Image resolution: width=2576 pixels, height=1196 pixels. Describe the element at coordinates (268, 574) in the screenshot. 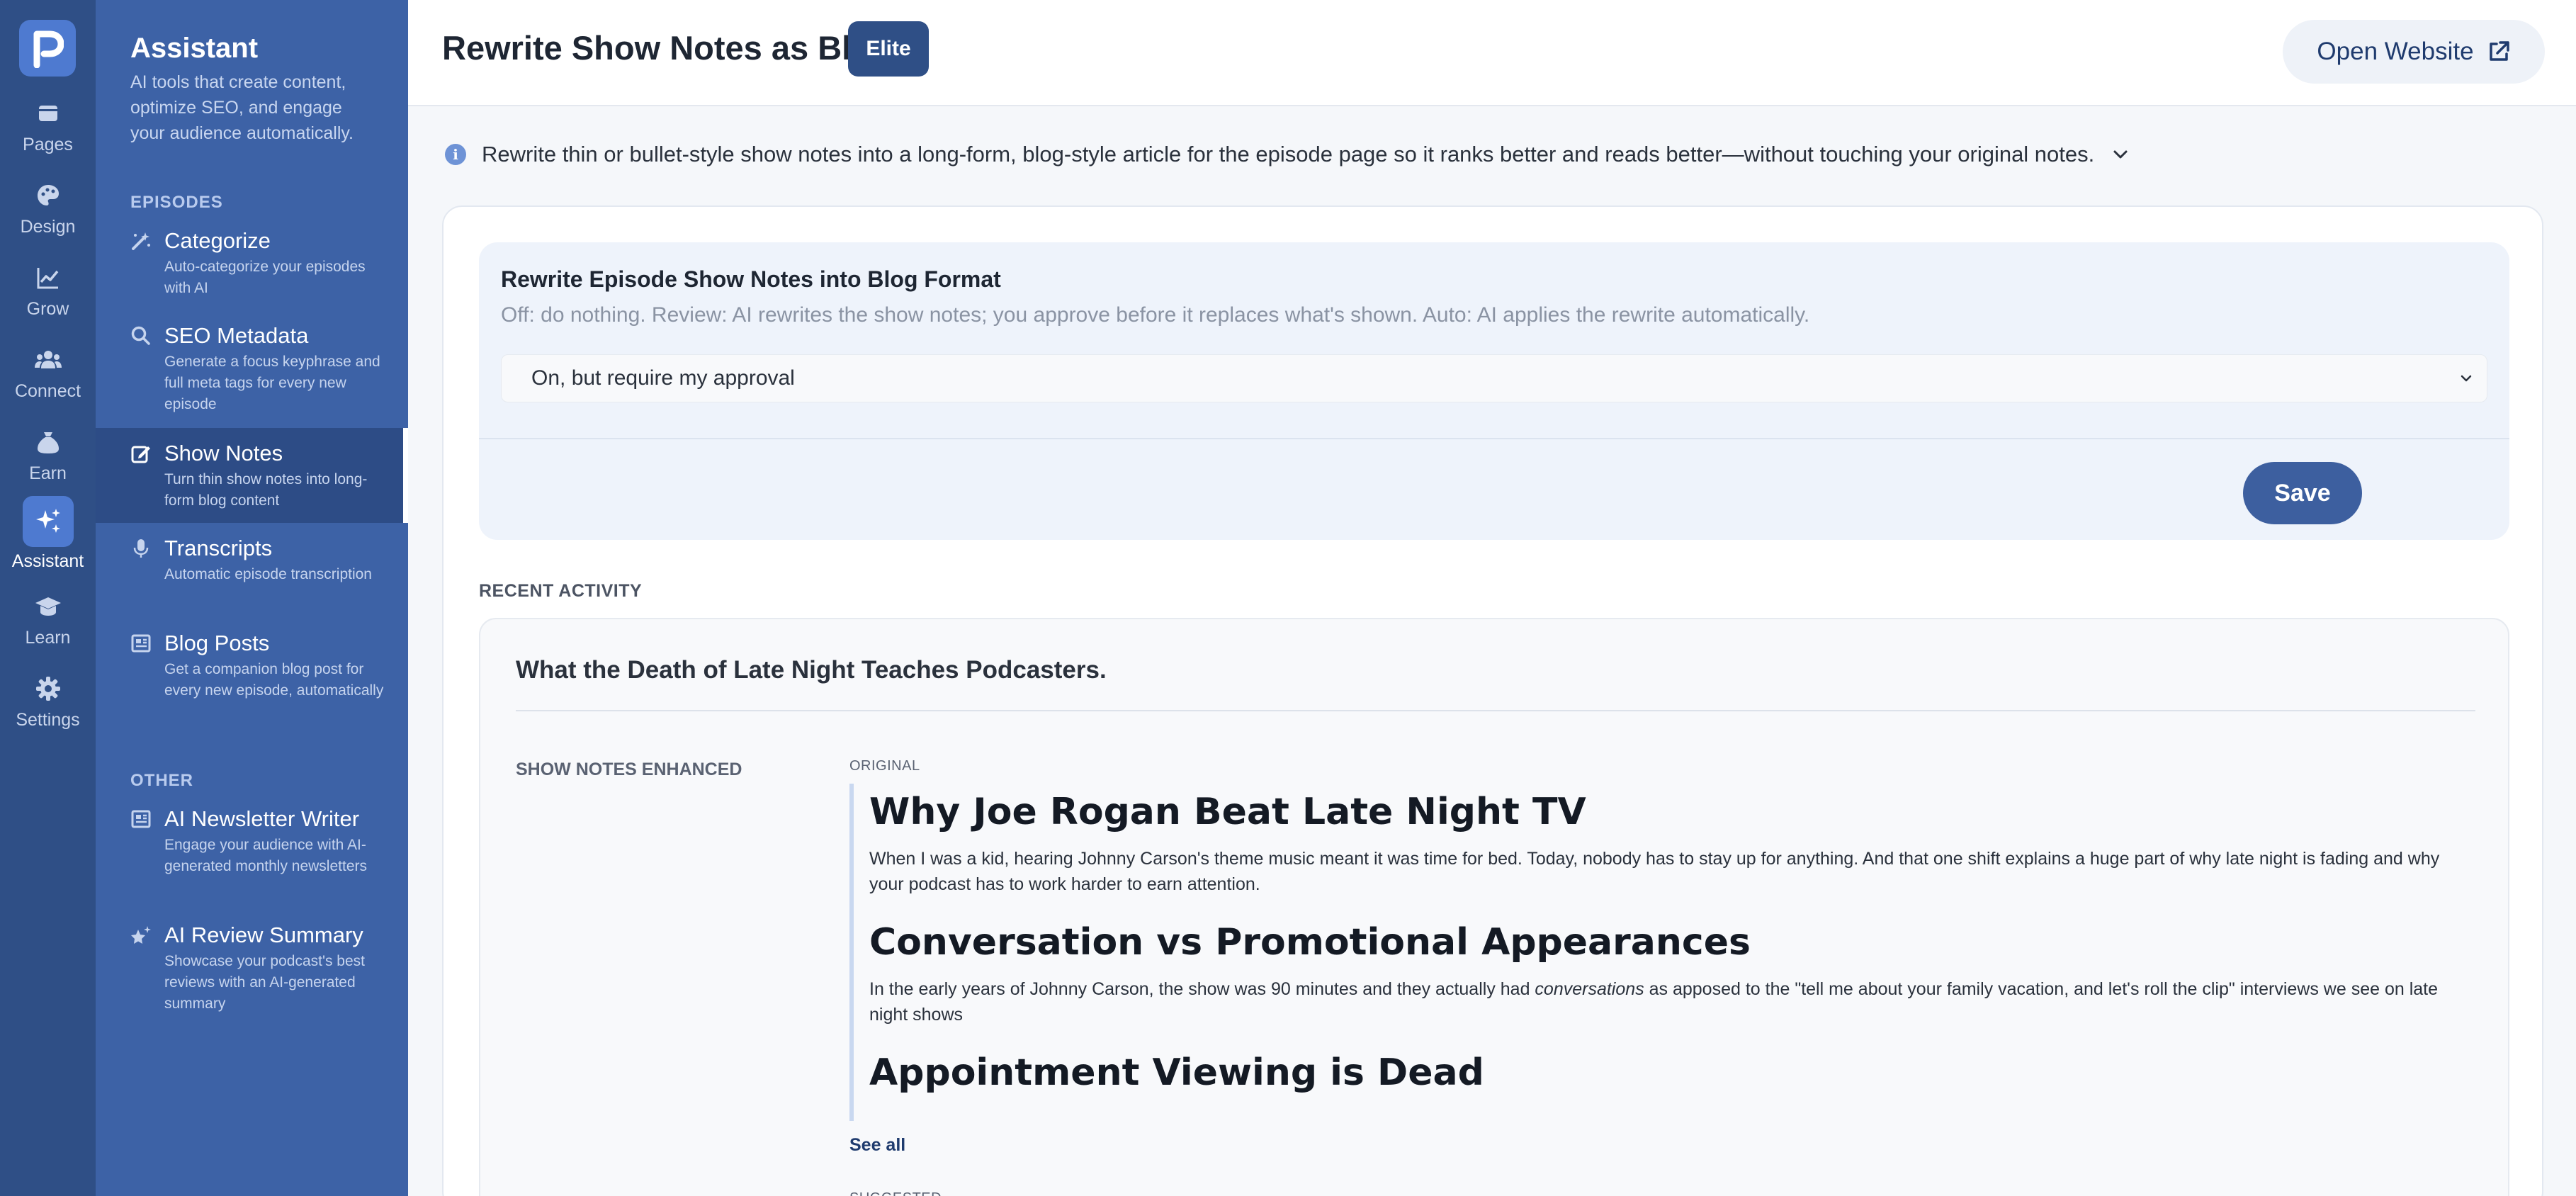

I see `sidebar-item-sub: Automatic episode transcription` at that location.